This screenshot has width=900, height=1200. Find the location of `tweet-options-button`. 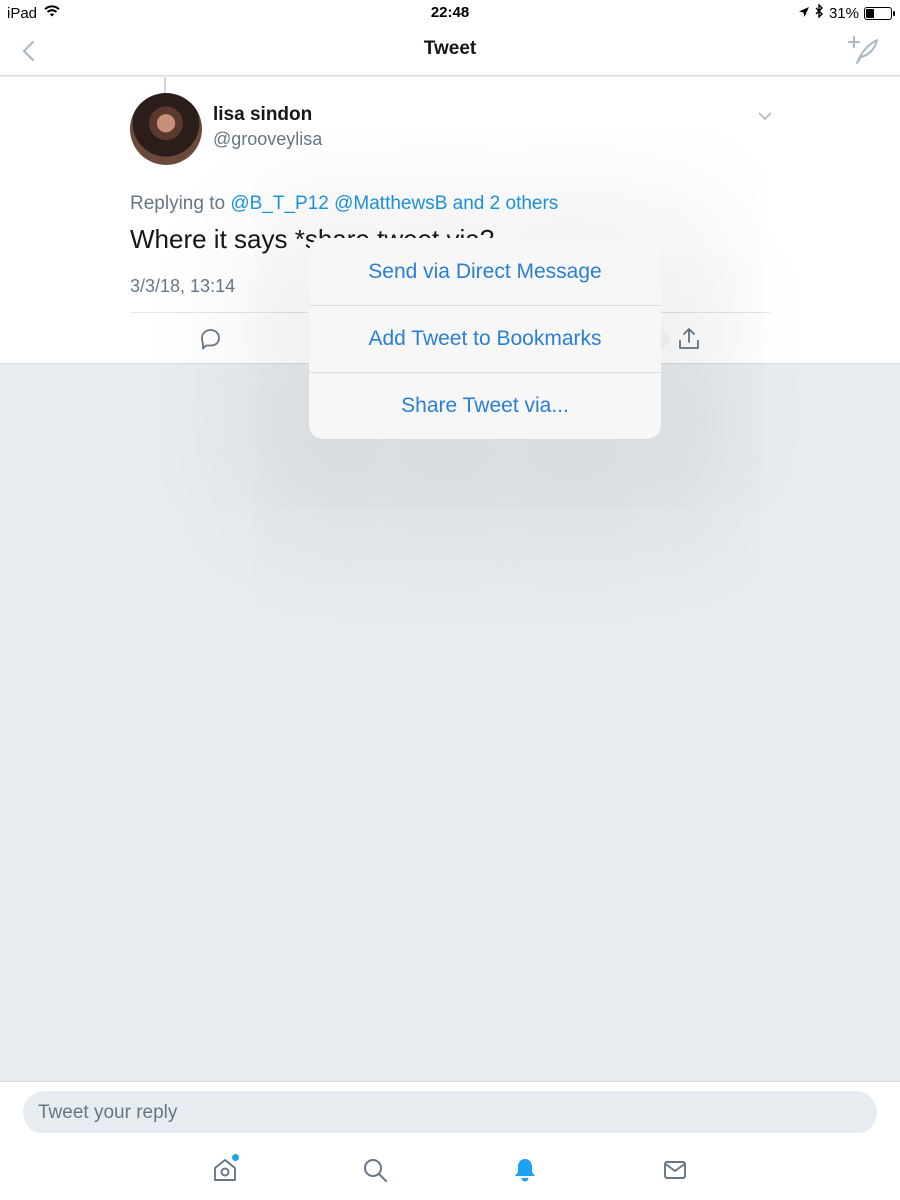

tweet-options-button is located at coordinates (765, 116).